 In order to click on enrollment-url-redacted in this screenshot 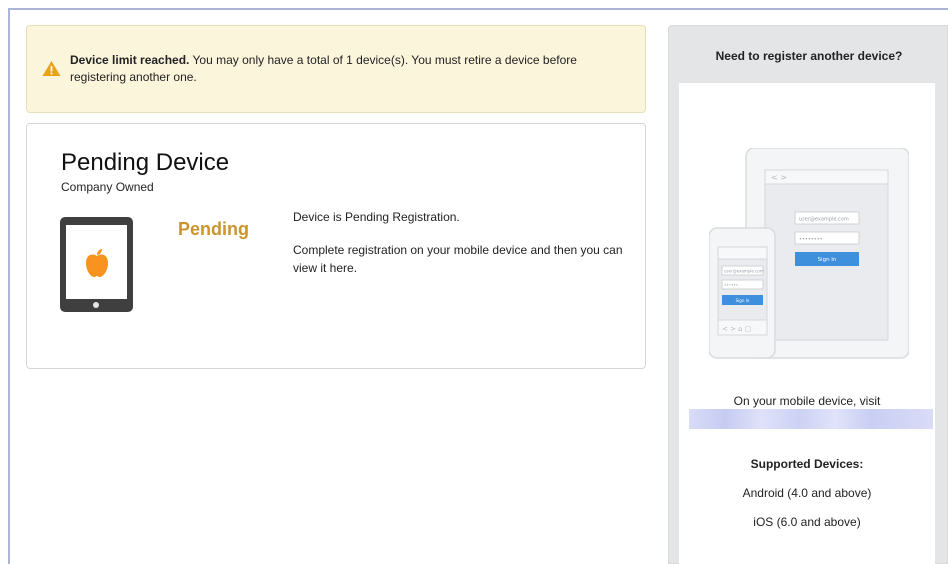, I will do `click(811, 419)`.